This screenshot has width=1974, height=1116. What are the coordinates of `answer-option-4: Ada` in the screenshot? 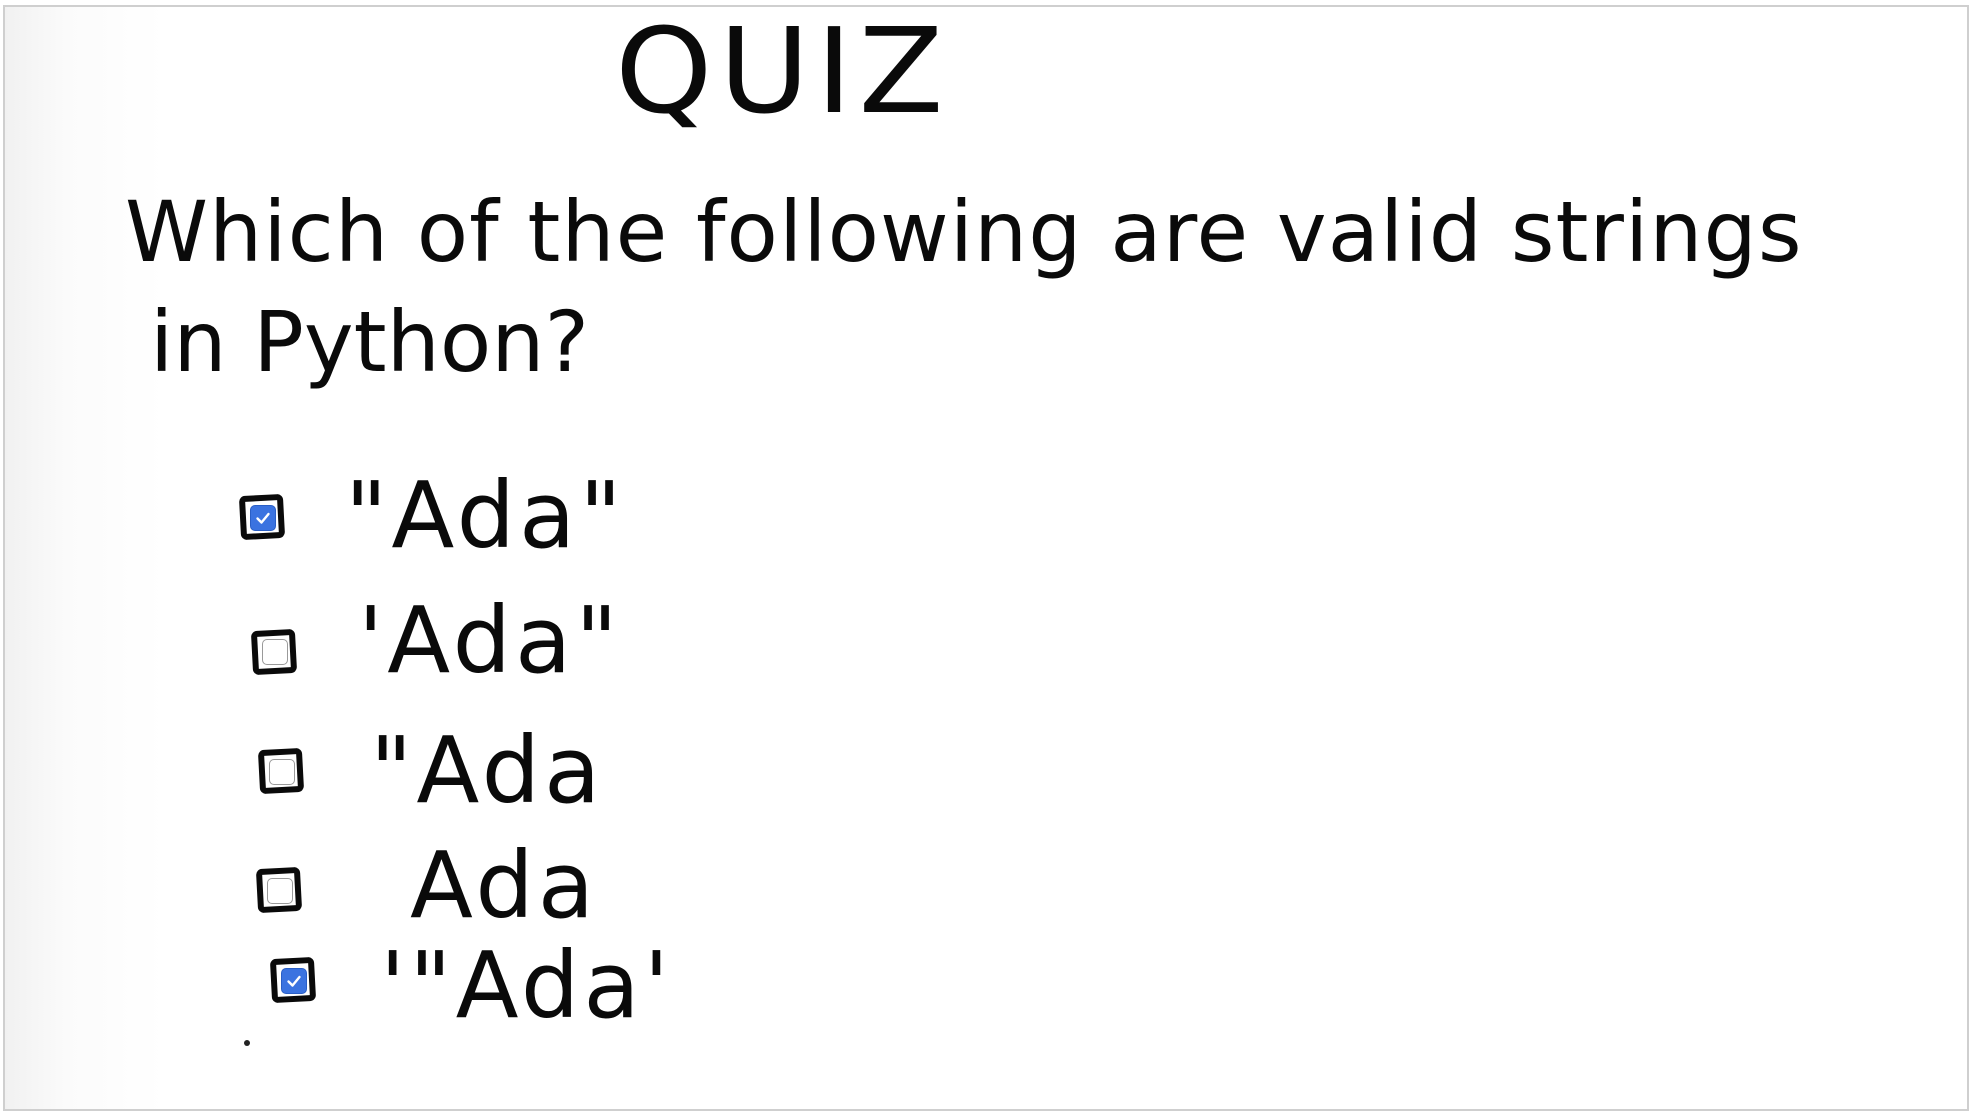 It's located at (540, 885).